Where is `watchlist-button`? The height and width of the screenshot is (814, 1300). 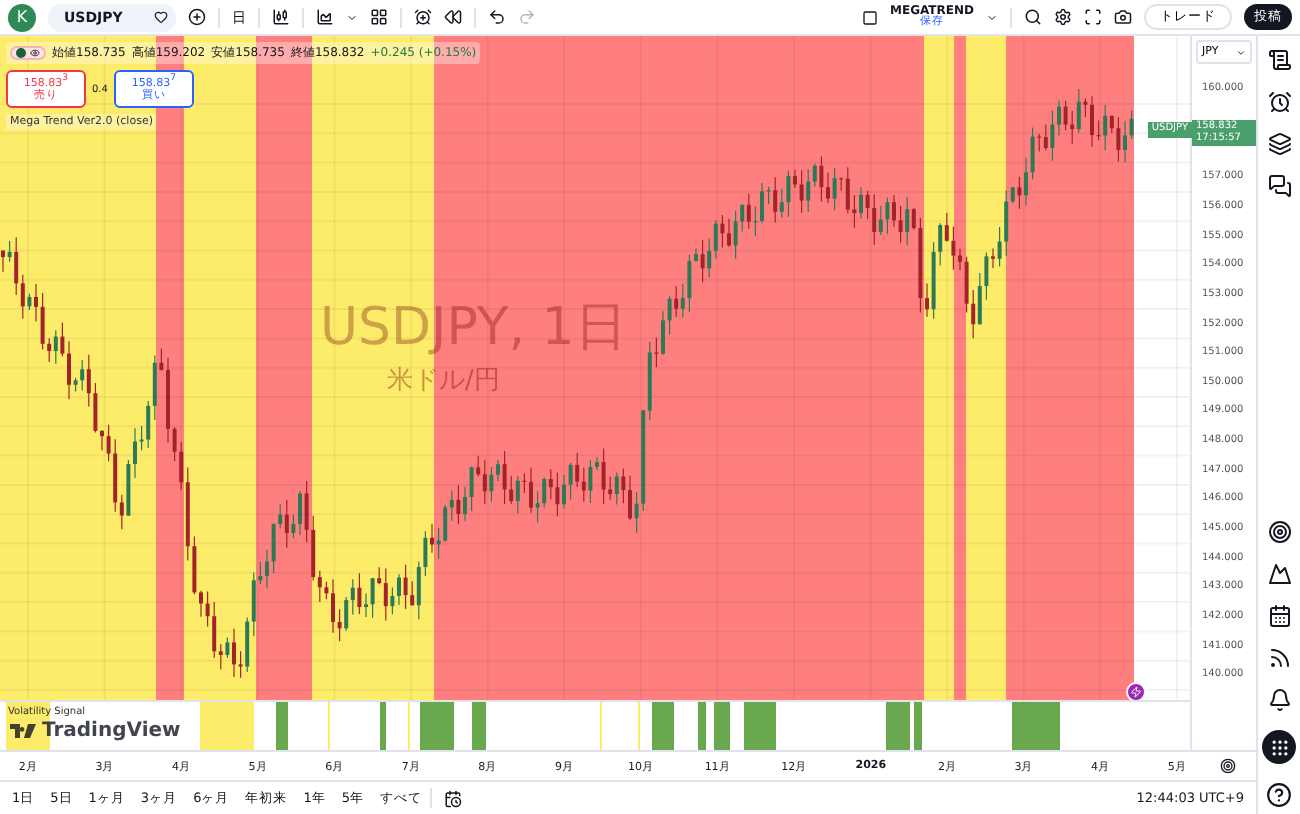
watchlist-button is located at coordinates (1279, 60).